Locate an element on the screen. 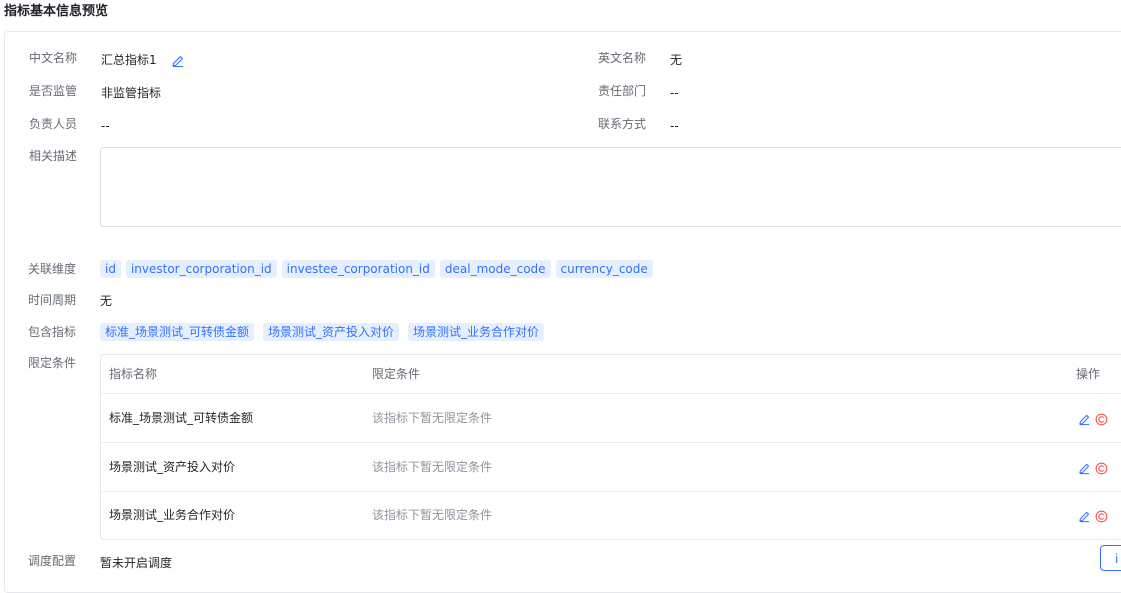  dimension-tag: investor_corporation_id is located at coordinates (201, 269).